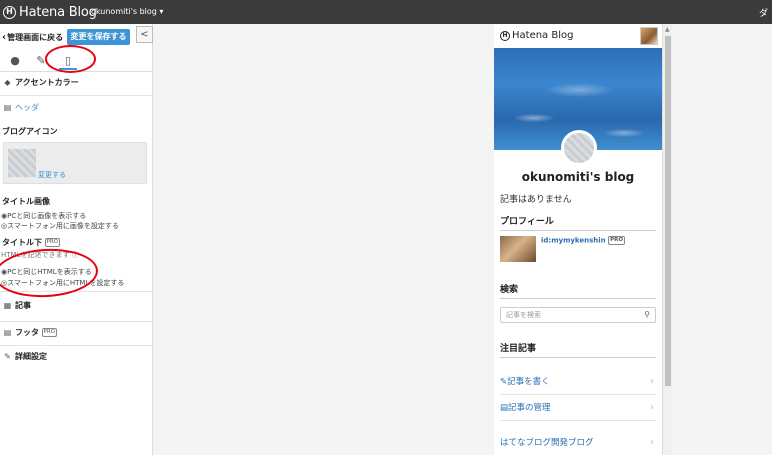 This screenshot has width=772, height=455. What do you see at coordinates (7, 332) in the screenshot?
I see `footer-icon: ▤` at bounding box center [7, 332].